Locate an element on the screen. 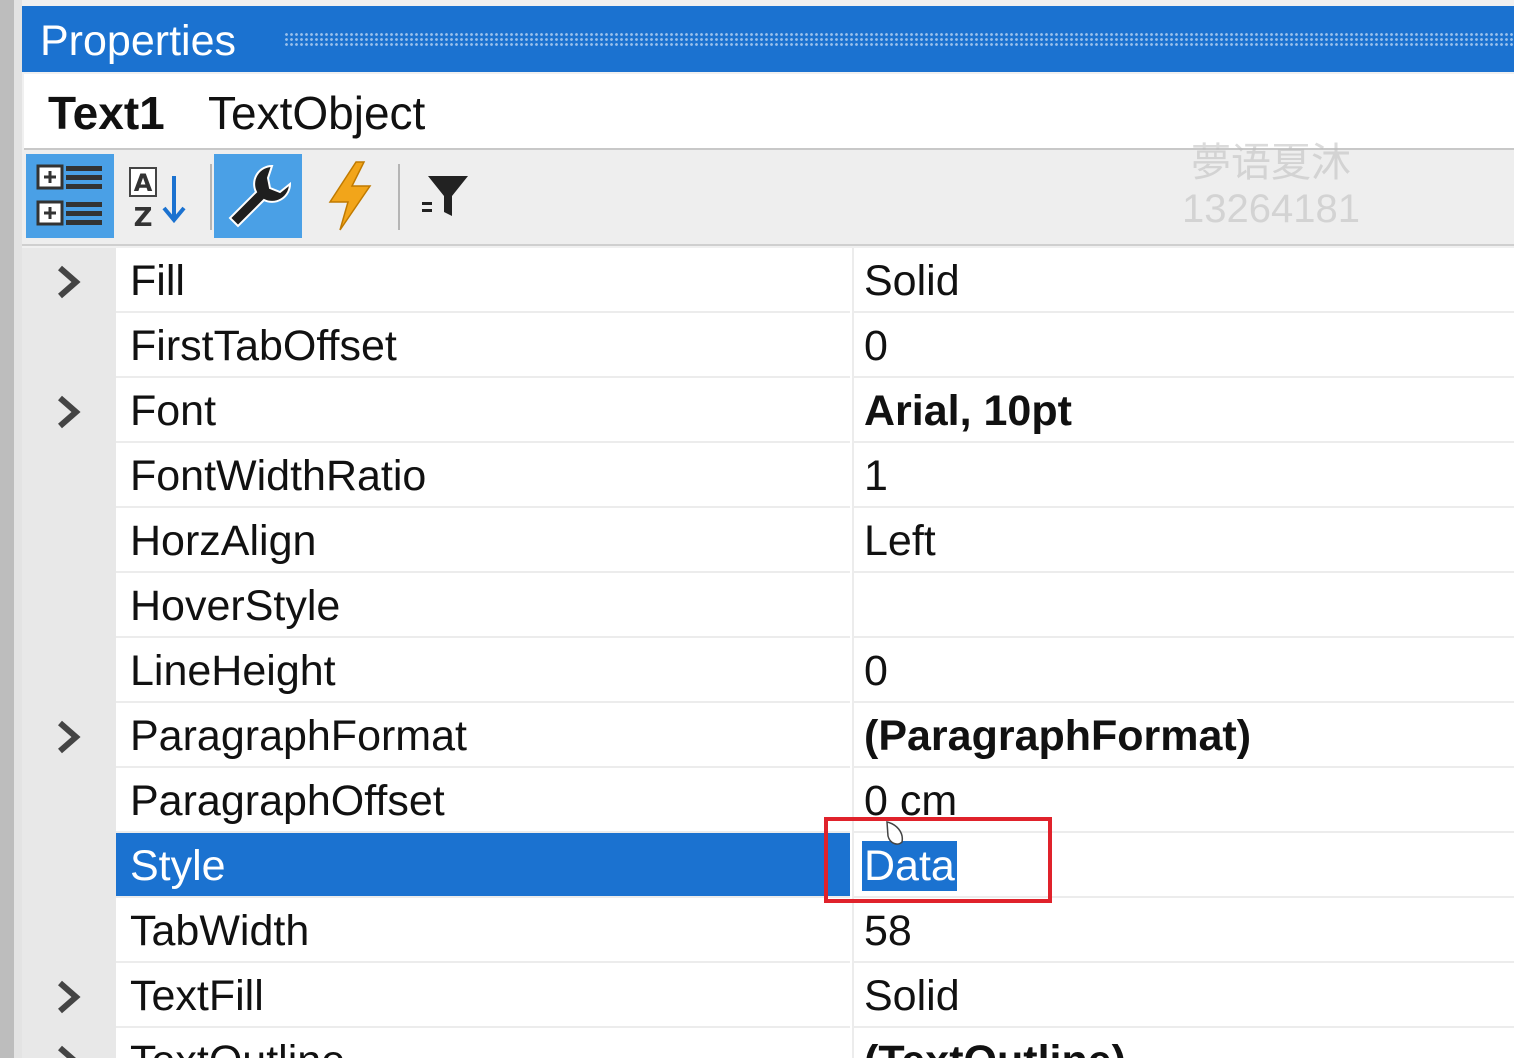 The width and height of the screenshot is (1514, 1058). property-value-cell: 1 is located at coordinates (1183, 475).